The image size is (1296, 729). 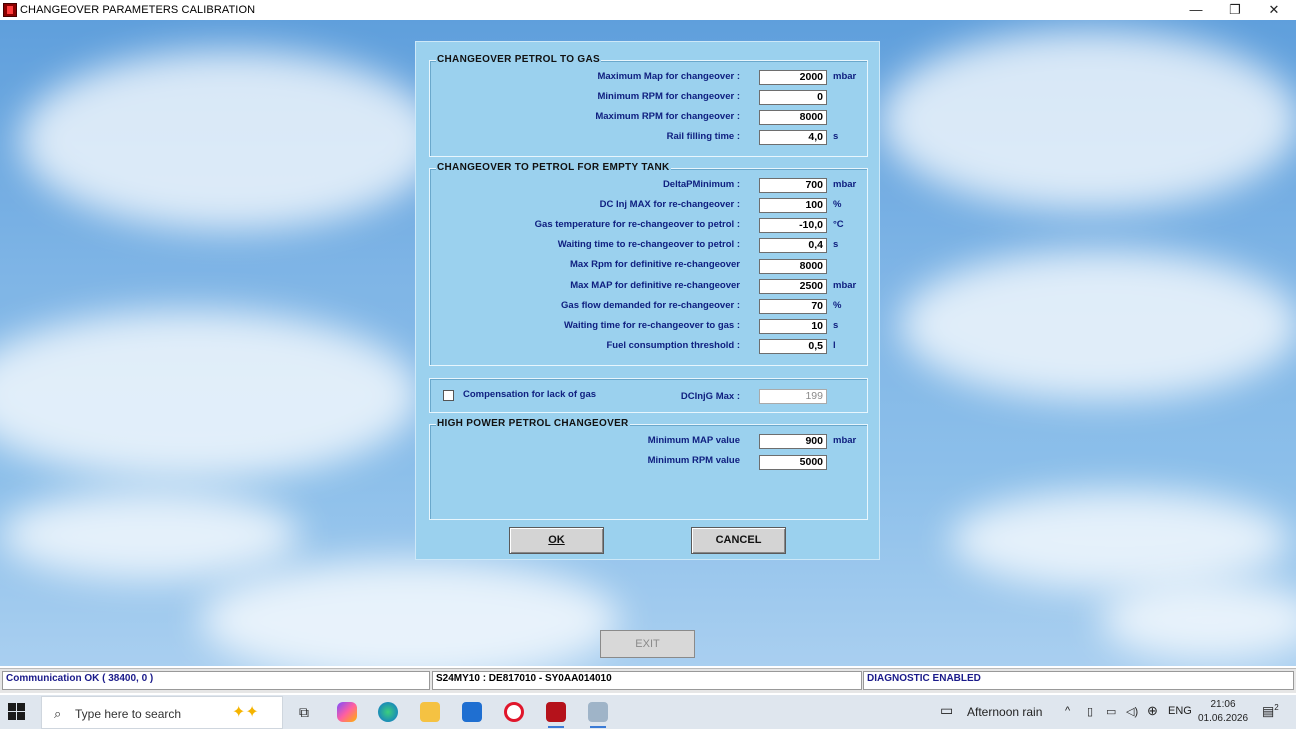 What do you see at coordinates (793, 396) in the screenshot?
I see `dcinjg-max-field: 199` at bounding box center [793, 396].